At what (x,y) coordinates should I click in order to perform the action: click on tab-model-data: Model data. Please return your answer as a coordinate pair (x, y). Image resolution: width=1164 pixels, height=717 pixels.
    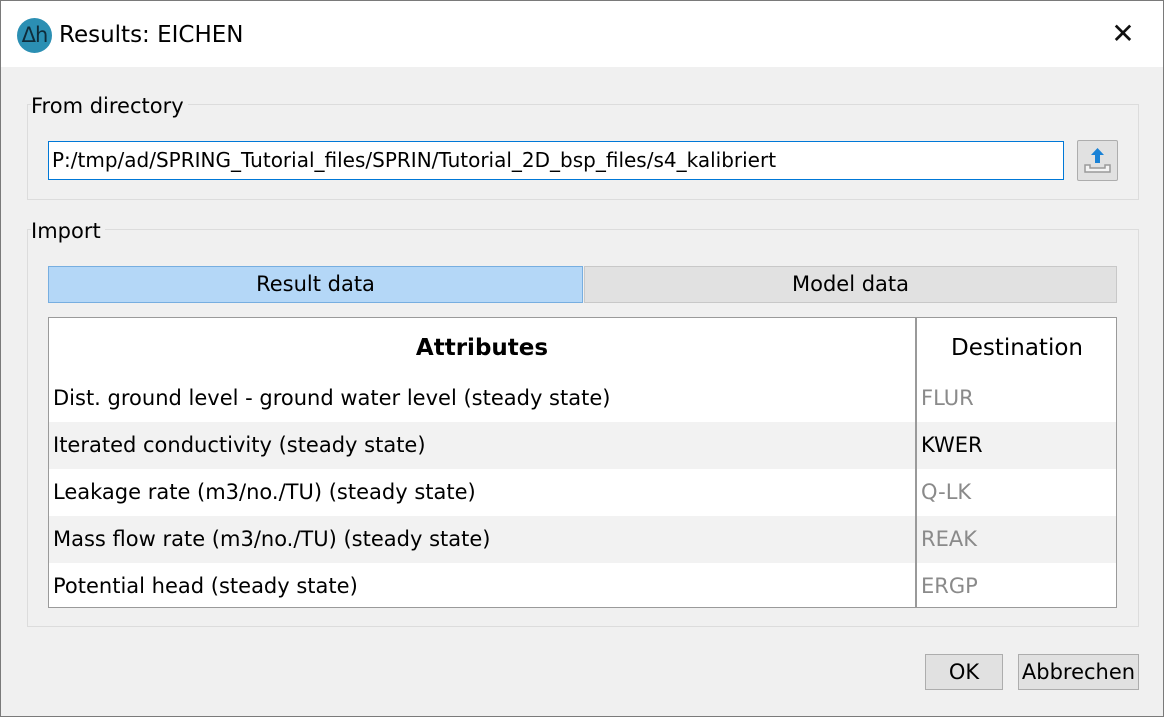
    Looking at the image, I should click on (850, 284).